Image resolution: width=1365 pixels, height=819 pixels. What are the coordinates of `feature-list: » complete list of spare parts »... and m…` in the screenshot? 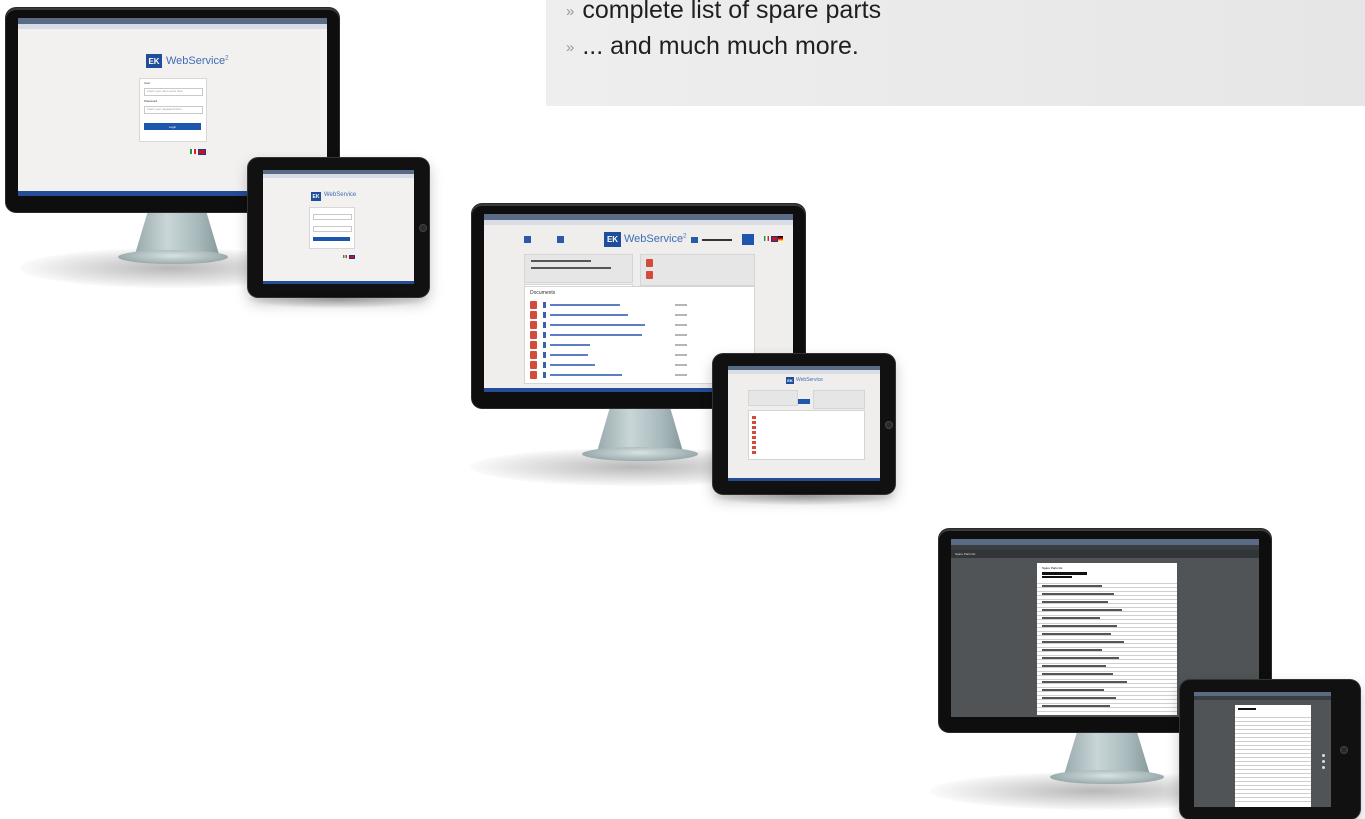 It's located at (723, 33).